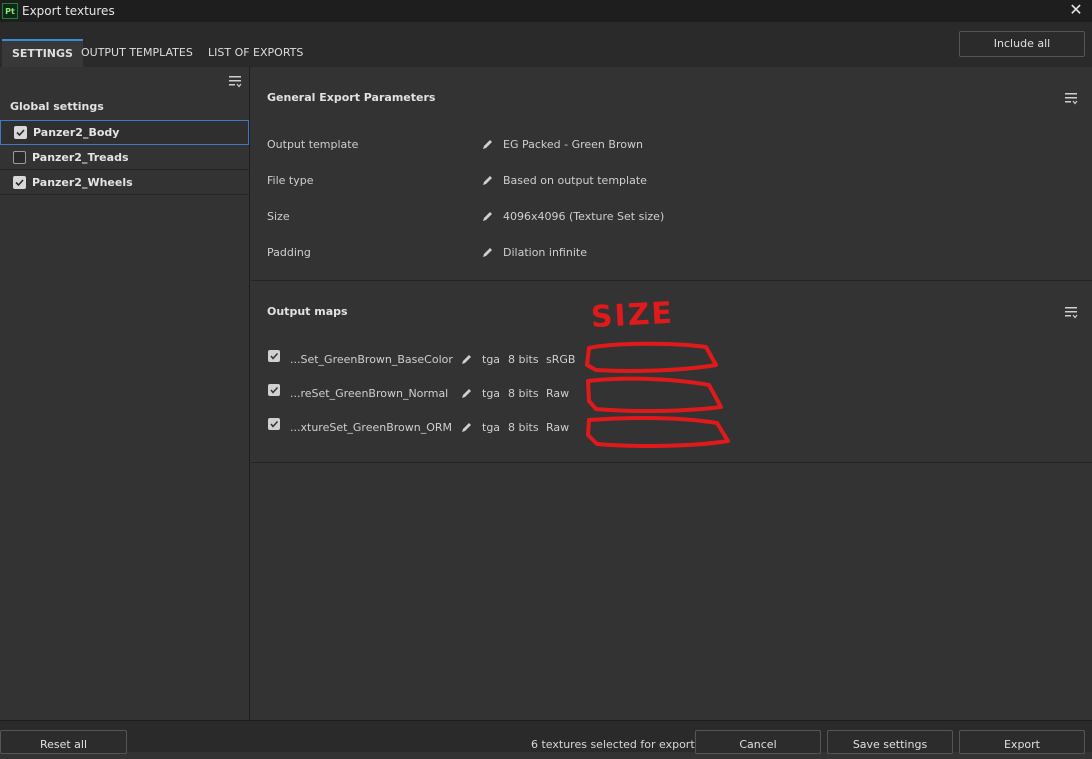  I want to click on output-map-name: ...xtureSet_GreenBrown_ORM, so click(371, 427).